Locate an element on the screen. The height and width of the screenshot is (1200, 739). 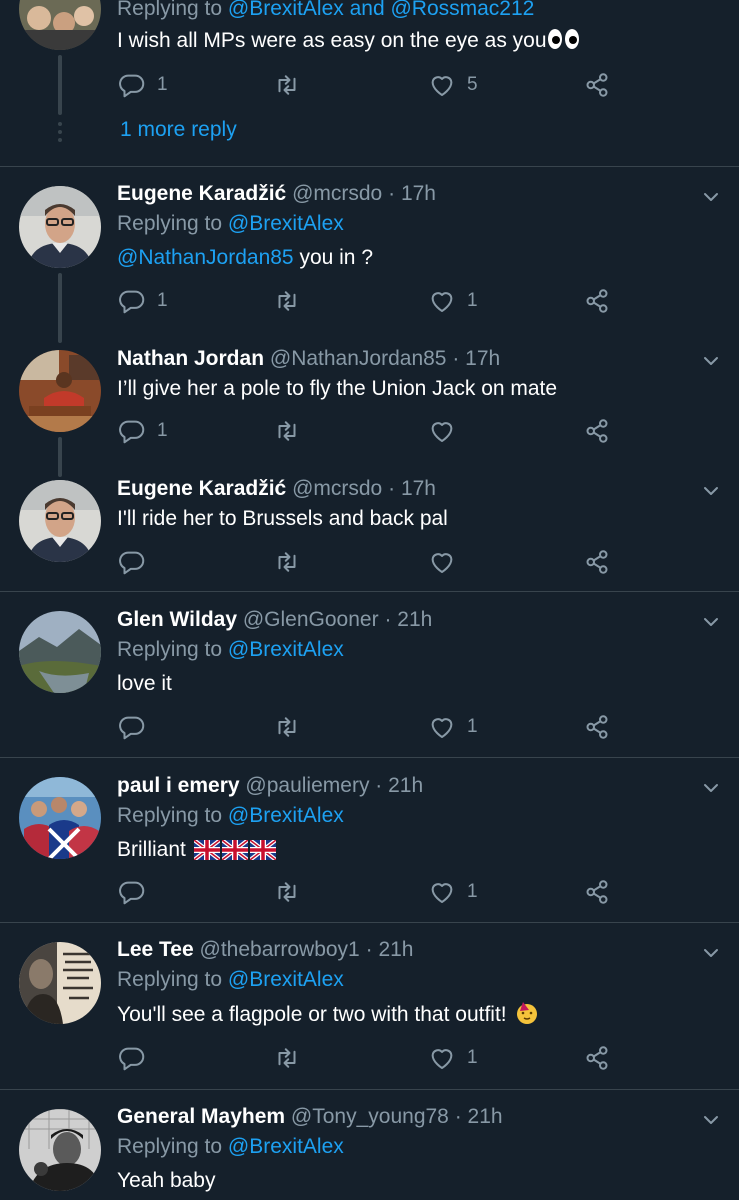
tweet-text: Brilliant is located at coordinates (408, 850).